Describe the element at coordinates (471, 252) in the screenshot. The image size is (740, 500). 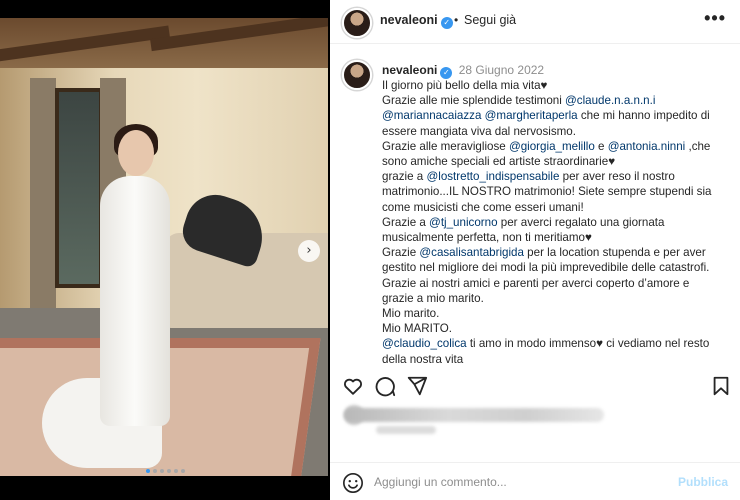
I see `mention-link: @casalisantabrigida` at that location.